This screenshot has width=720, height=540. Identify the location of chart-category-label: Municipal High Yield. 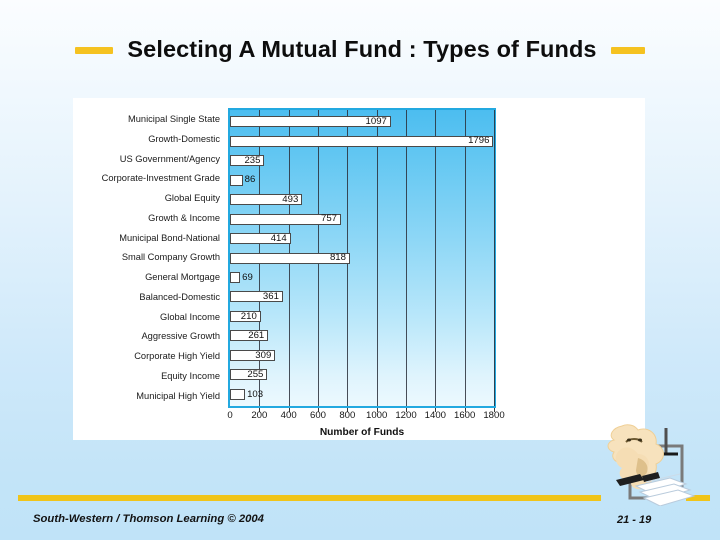
(178, 395).